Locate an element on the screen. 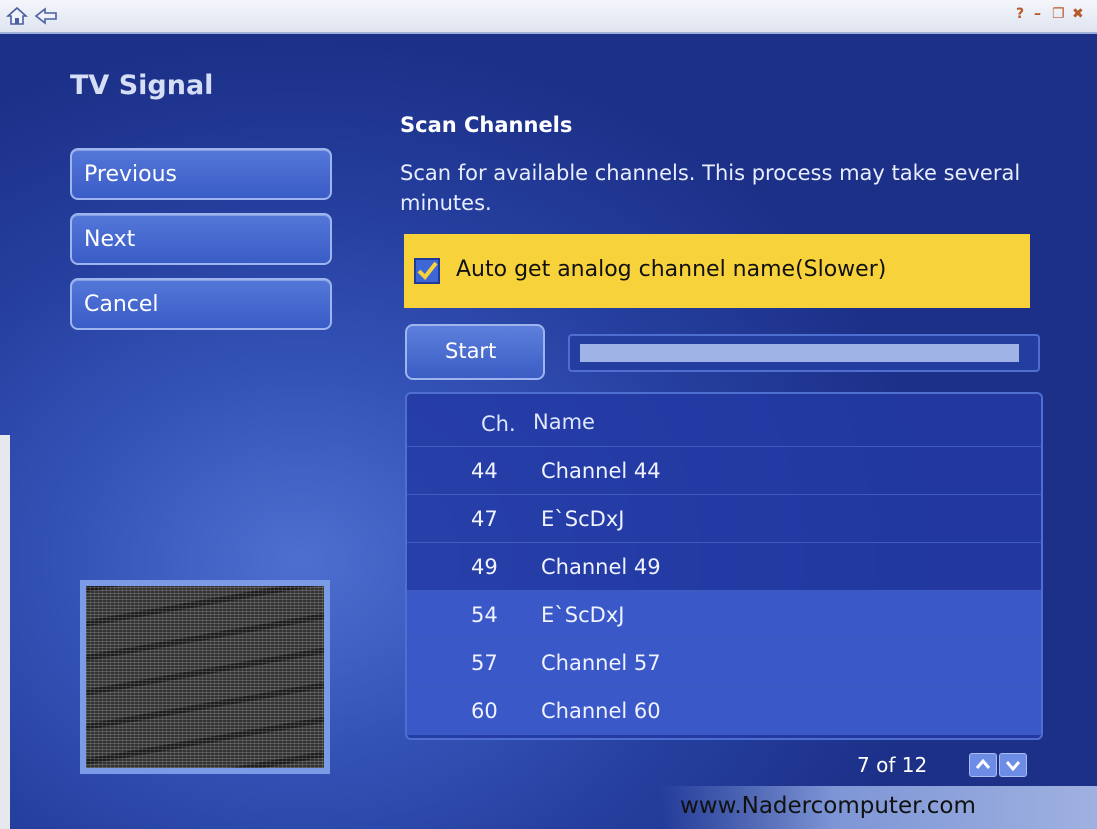 The width and height of the screenshot is (1097, 829). title-bar: ? – ❐ ✖ is located at coordinates (548, 17).